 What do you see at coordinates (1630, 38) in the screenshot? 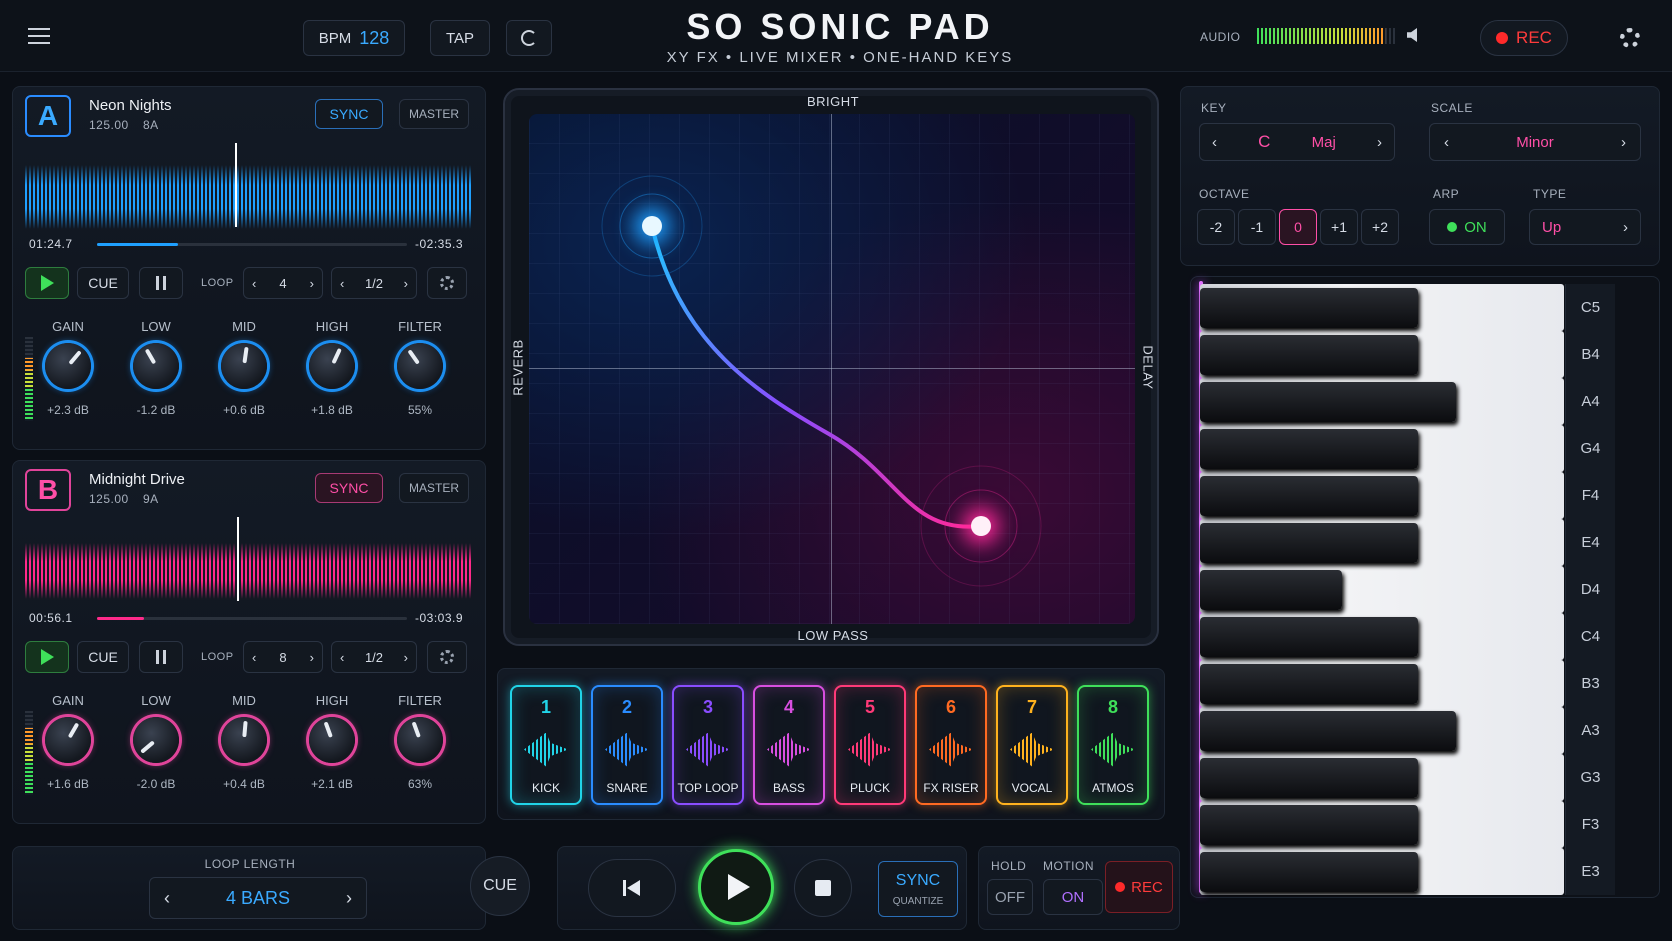
I see `gear-icon` at bounding box center [1630, 38].